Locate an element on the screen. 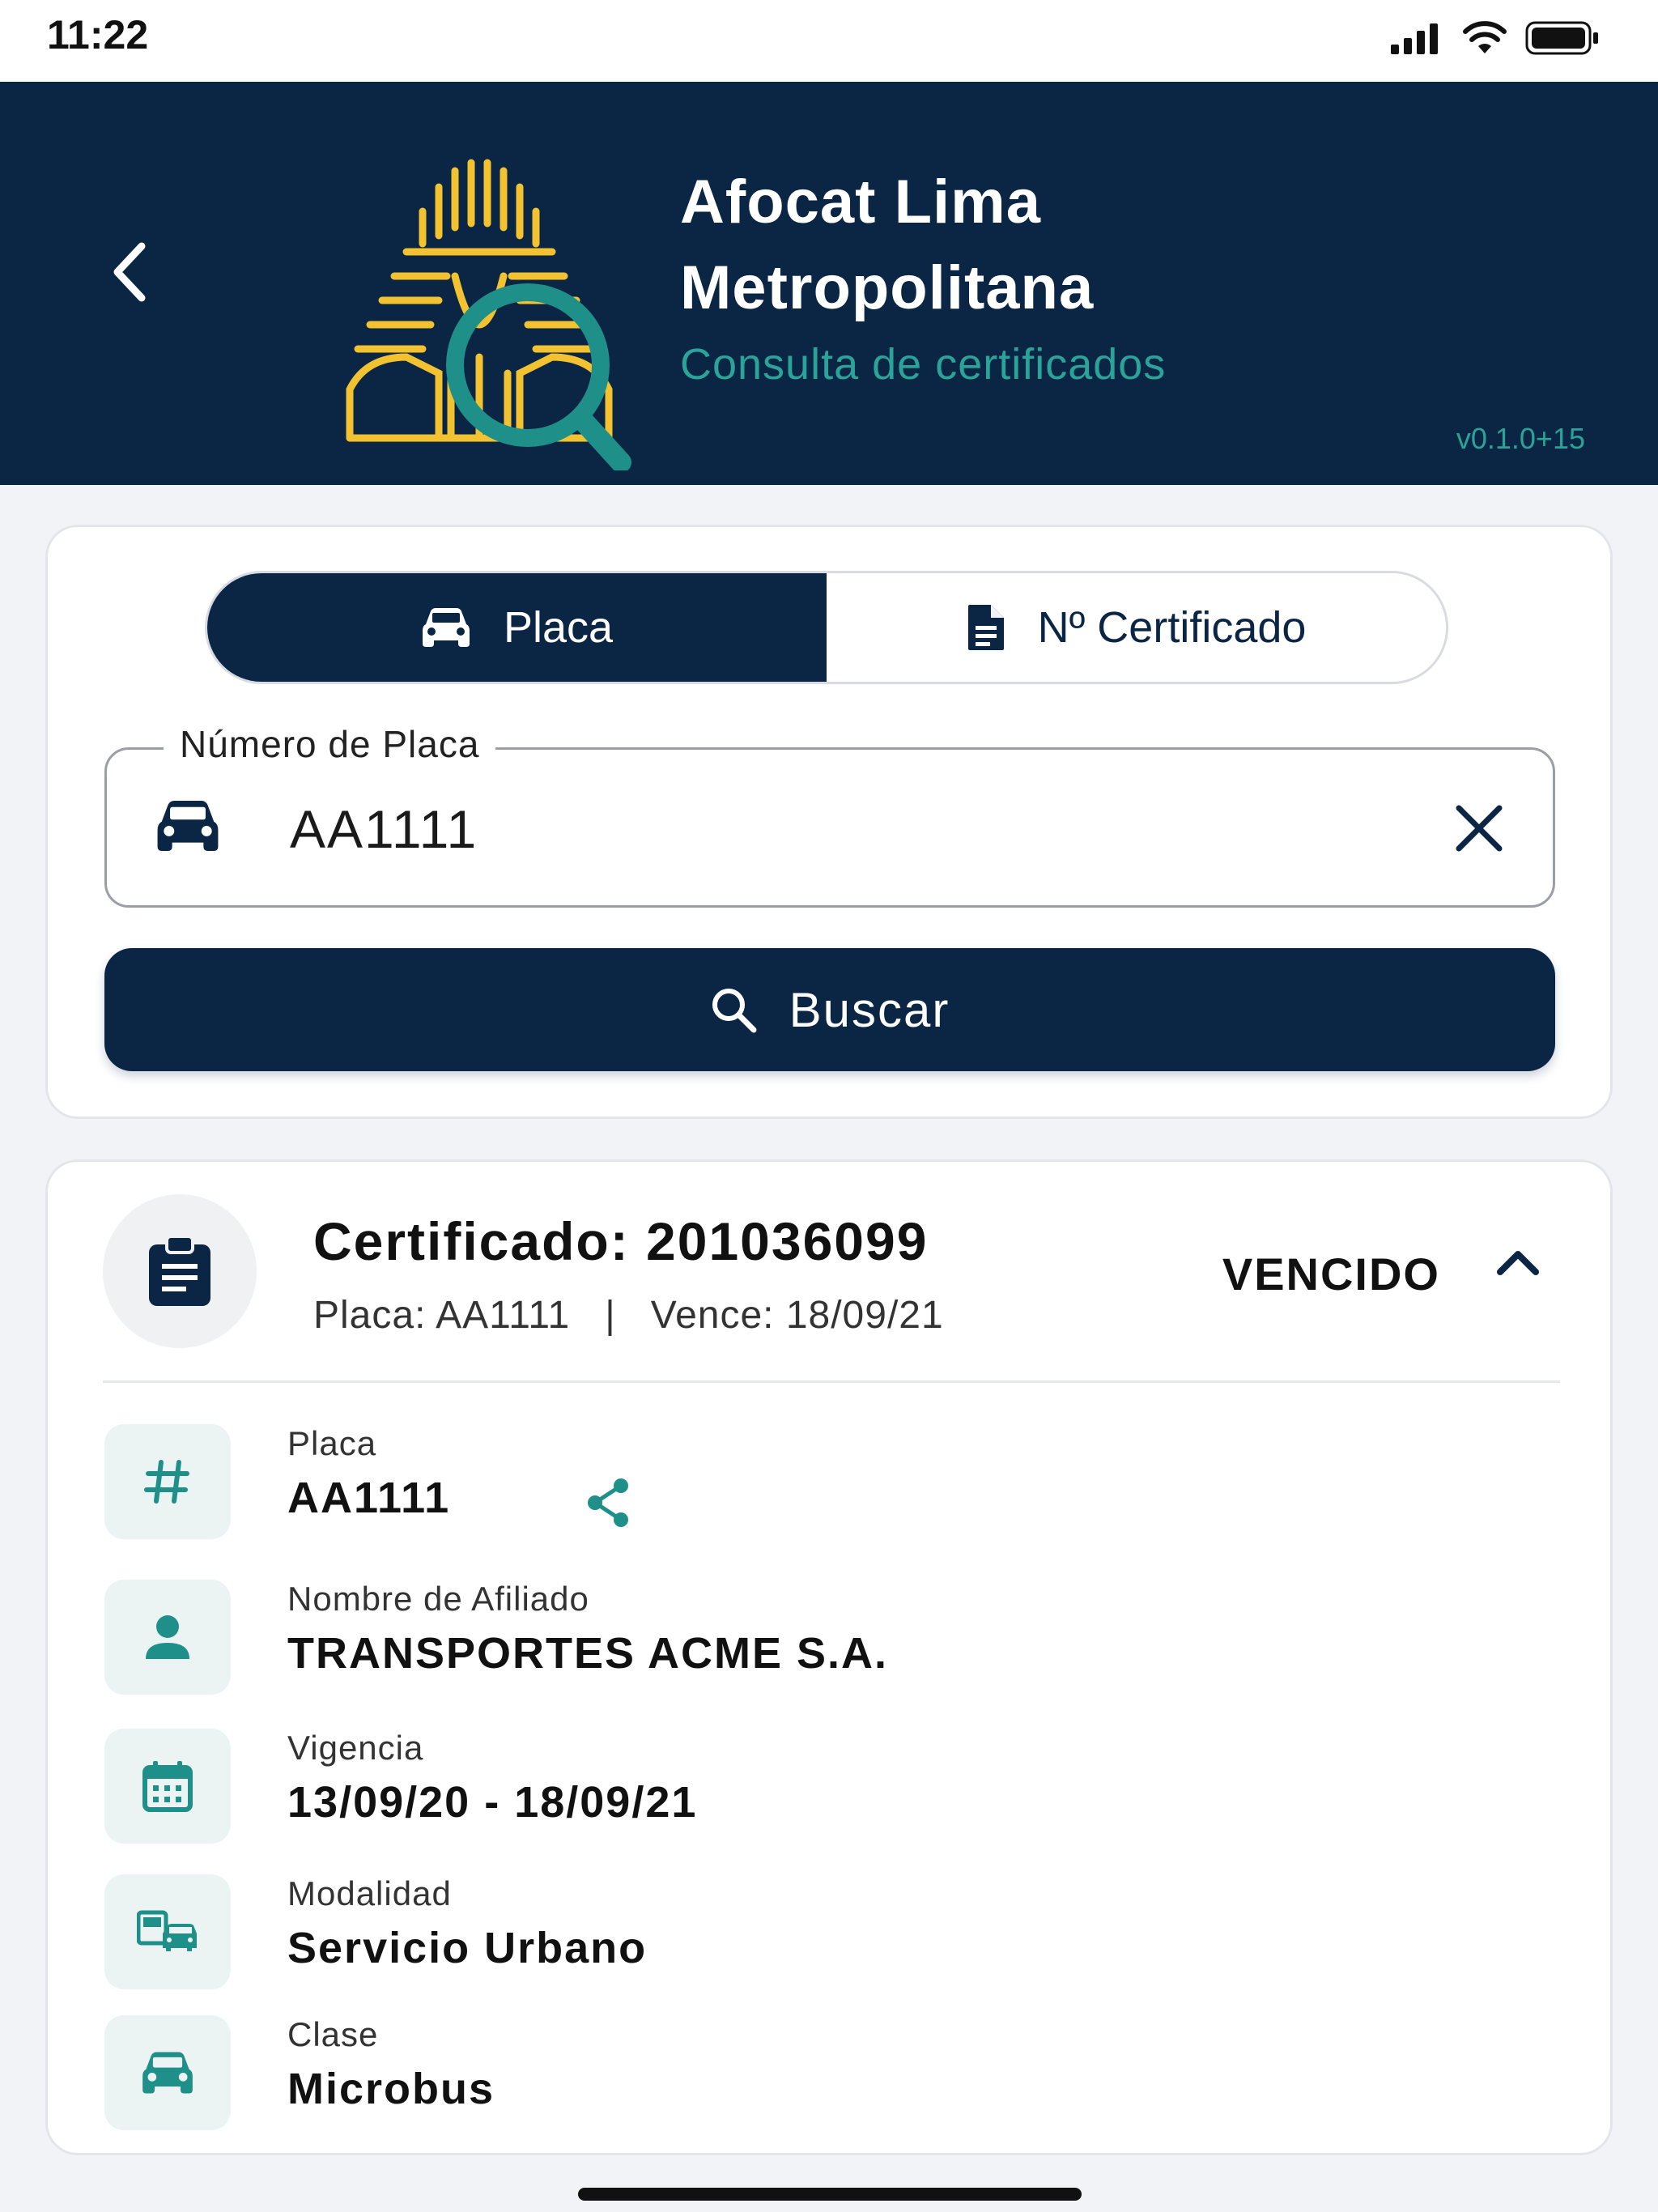 The width and height of the screenshot is (1658, 2212). detail-label: Placa is located at coordinates (332, 1443).